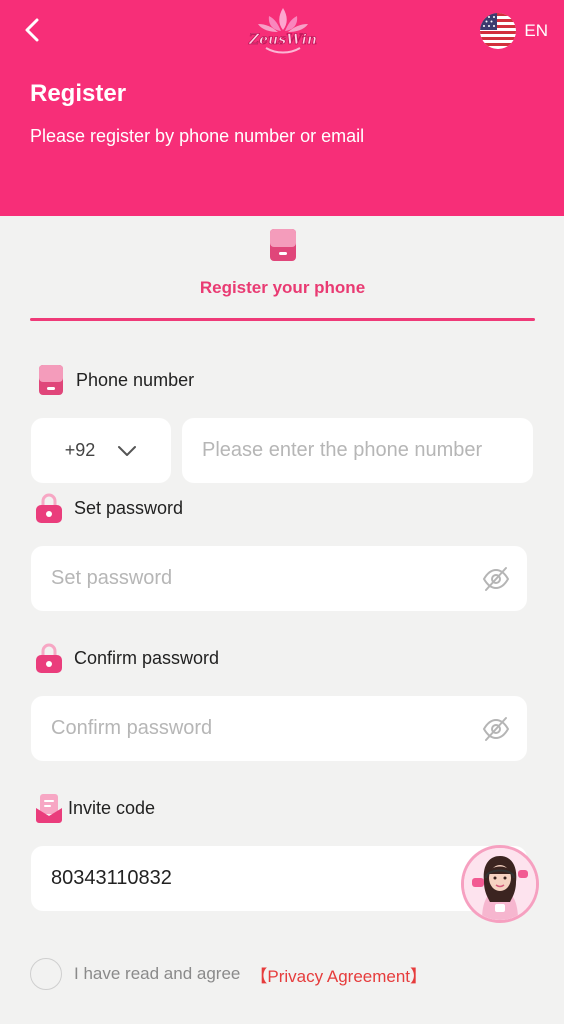 Image resolution: width=564 pixels, height=1024 pixels. I want to click on page-title: Register, so click(78, 93).